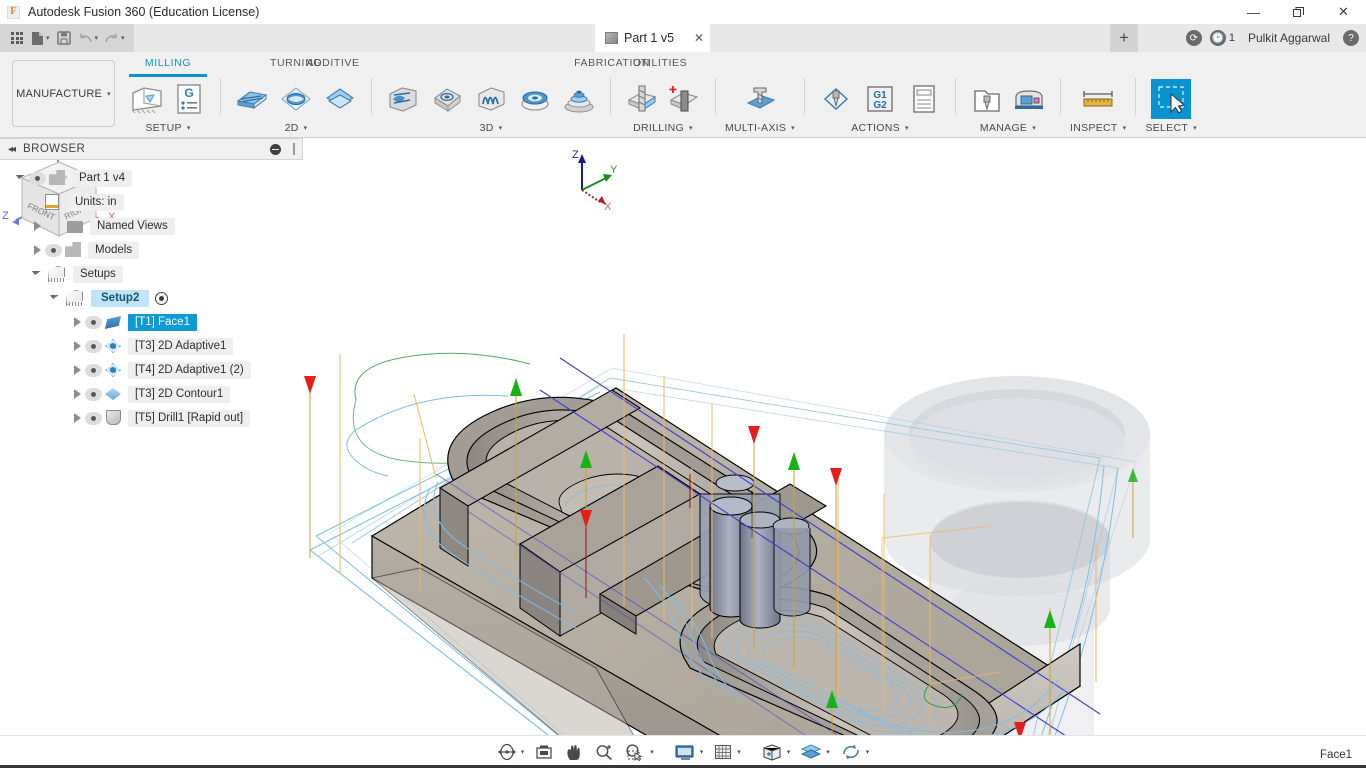 This screenshot has width=1366, height=768. What do you see at coordinates (1124, 38) in the screenshot?
I see `new-tab-button: +` at bounding box center [1124, 38].